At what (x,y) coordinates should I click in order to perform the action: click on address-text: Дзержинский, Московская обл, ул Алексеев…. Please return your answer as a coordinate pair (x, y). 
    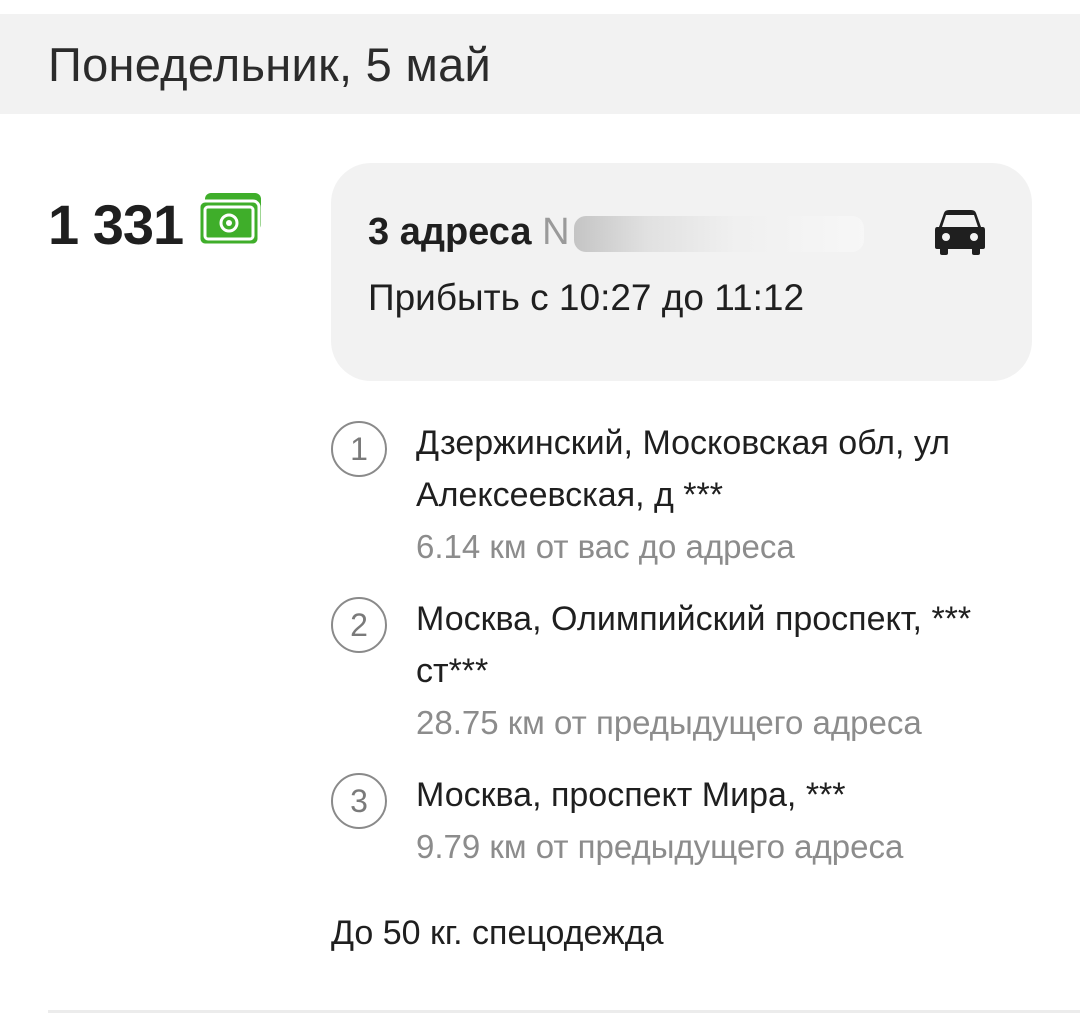
    Looking at the image, I should click on (731, 495).